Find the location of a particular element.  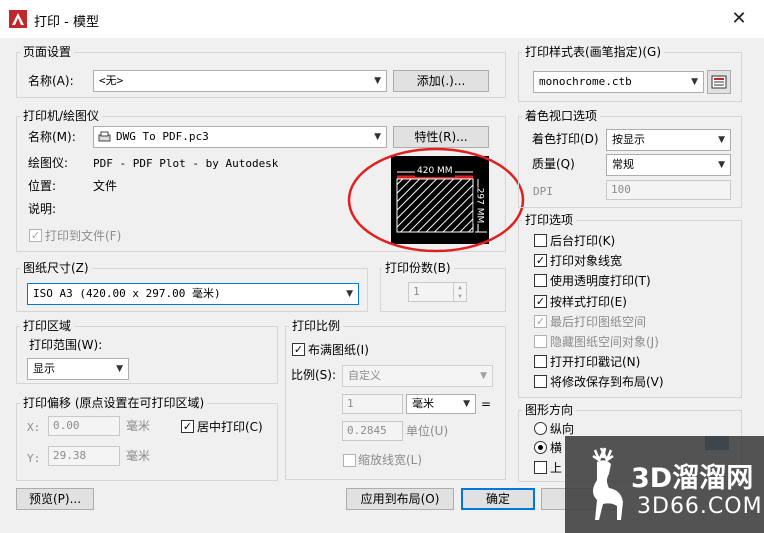

dpi-label: DPI is located at coordinates (543, 191).